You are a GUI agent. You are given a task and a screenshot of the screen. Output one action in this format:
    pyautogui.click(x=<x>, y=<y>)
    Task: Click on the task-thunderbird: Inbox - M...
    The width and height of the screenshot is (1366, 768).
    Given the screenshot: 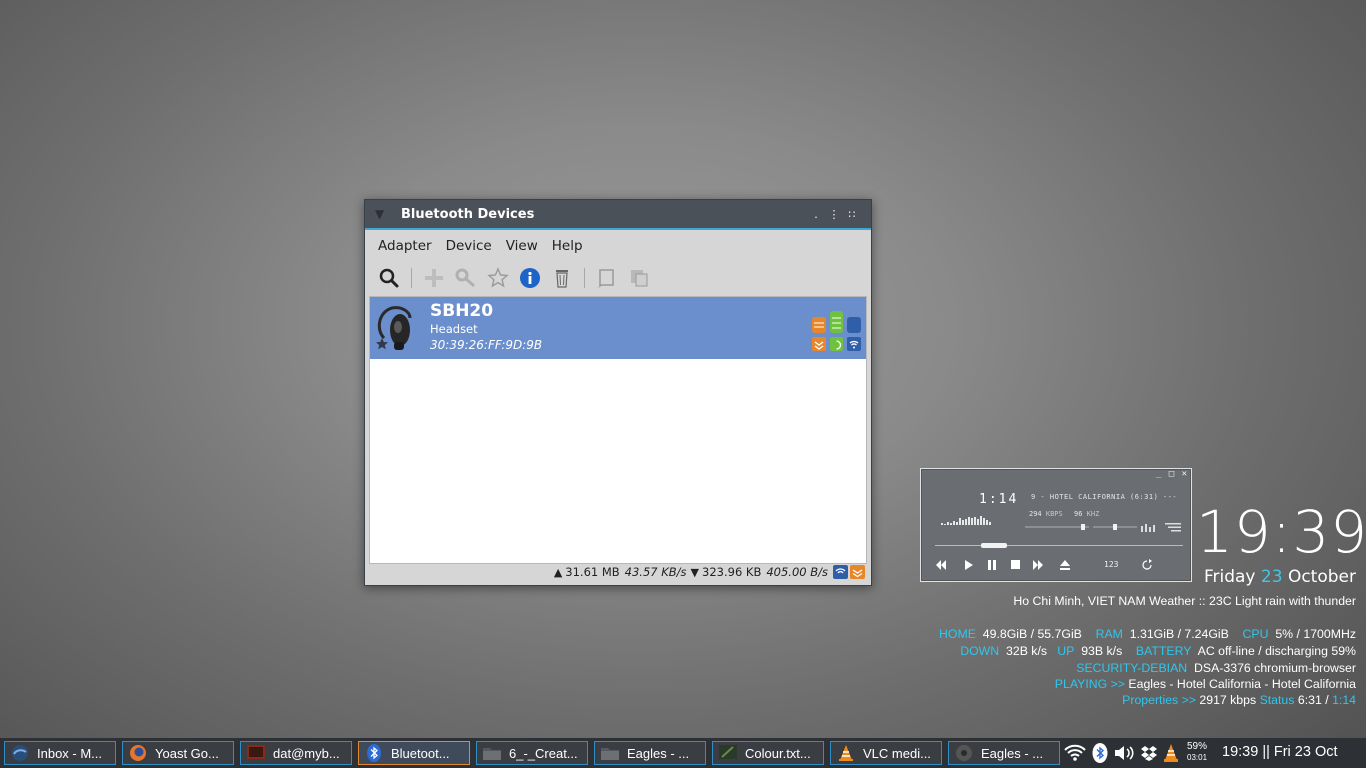 What is the action you would take?
    pyautogui.click(x=60, y=753)
    